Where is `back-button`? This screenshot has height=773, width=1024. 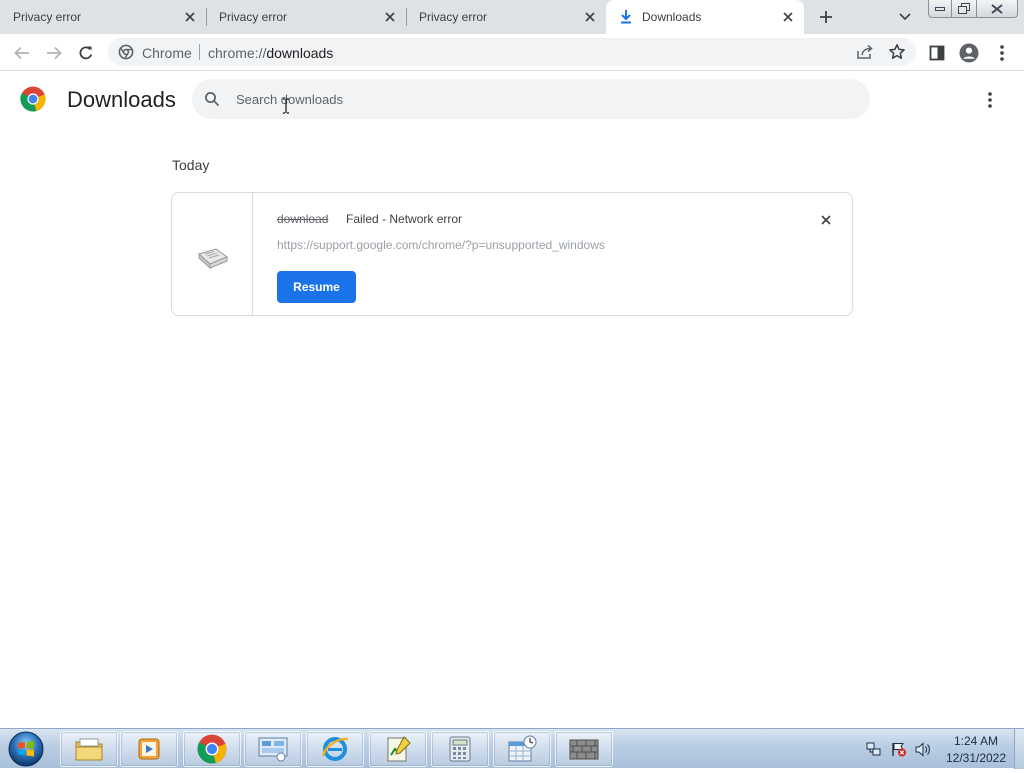 back-button is located at coordinates (22, 53).